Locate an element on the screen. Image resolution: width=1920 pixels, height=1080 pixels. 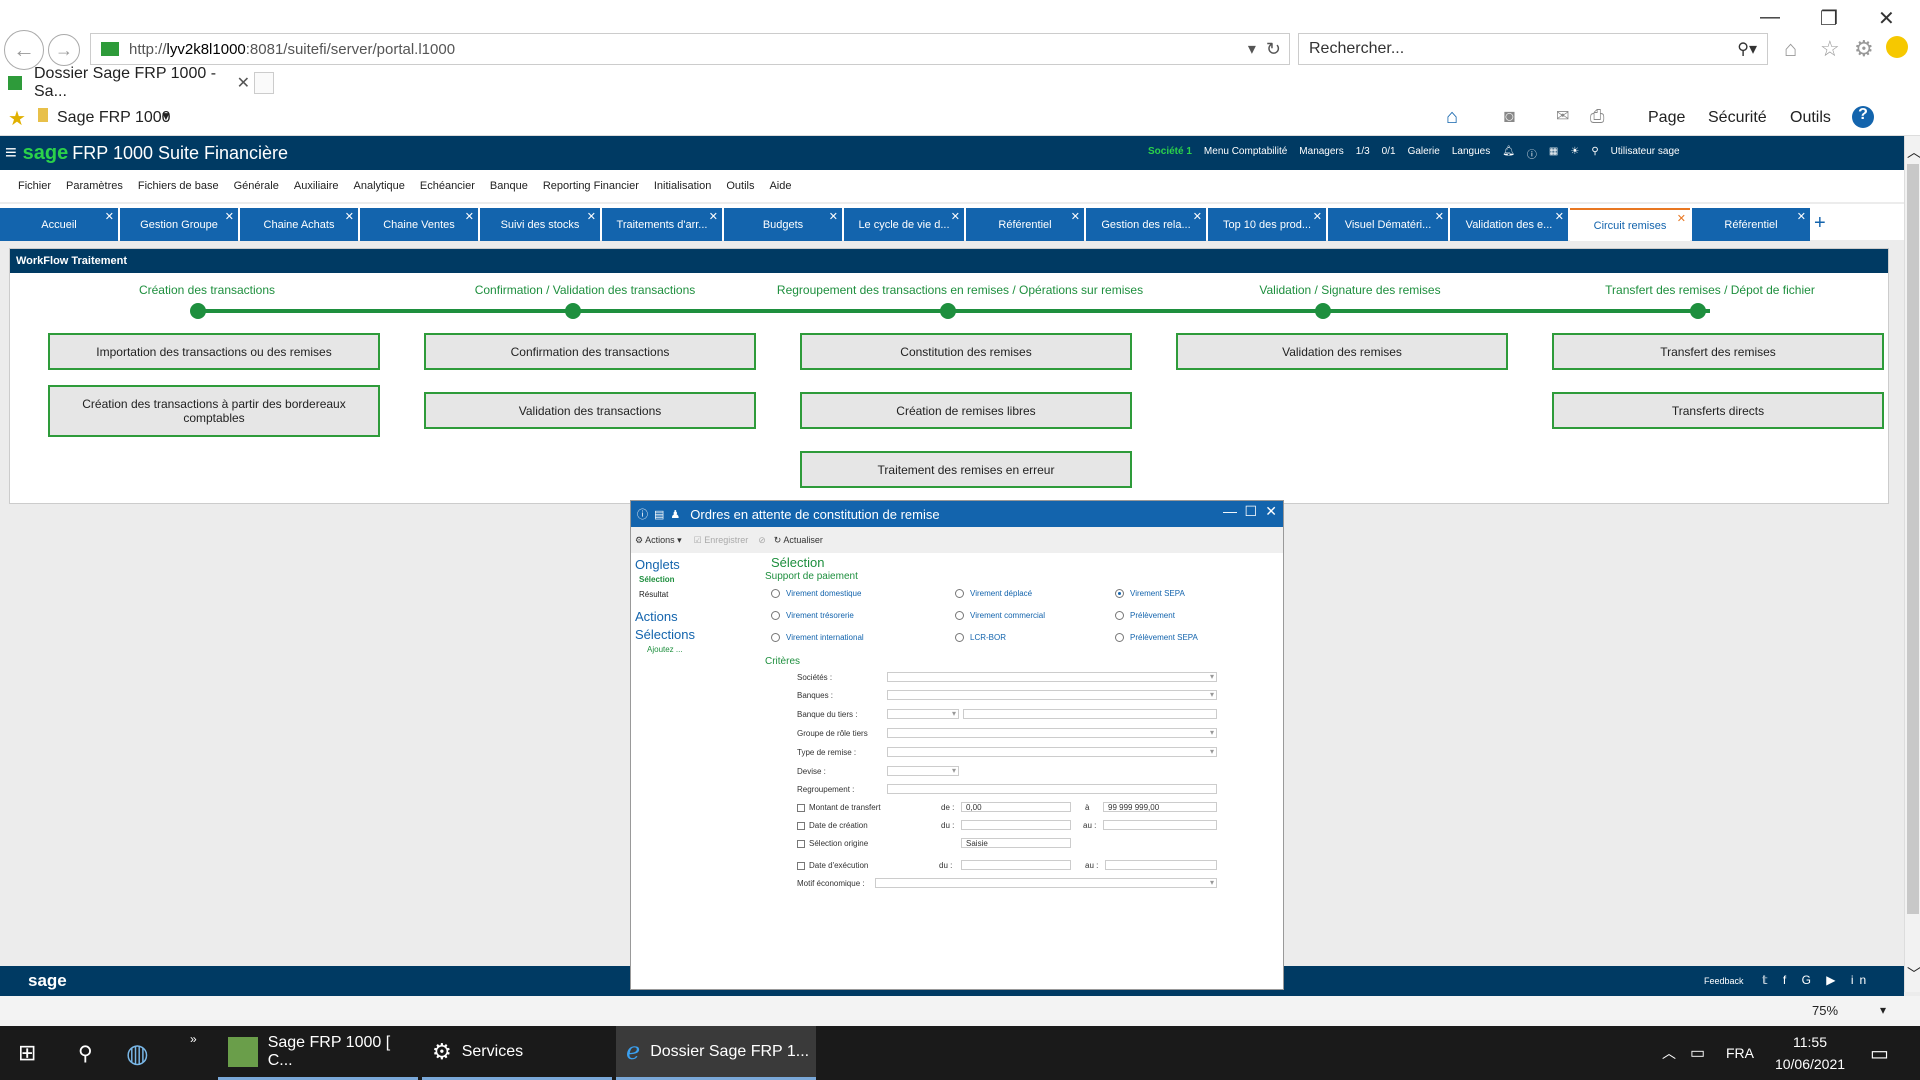
refresh-icon: ↻ is located at coordinates (1273, 49).